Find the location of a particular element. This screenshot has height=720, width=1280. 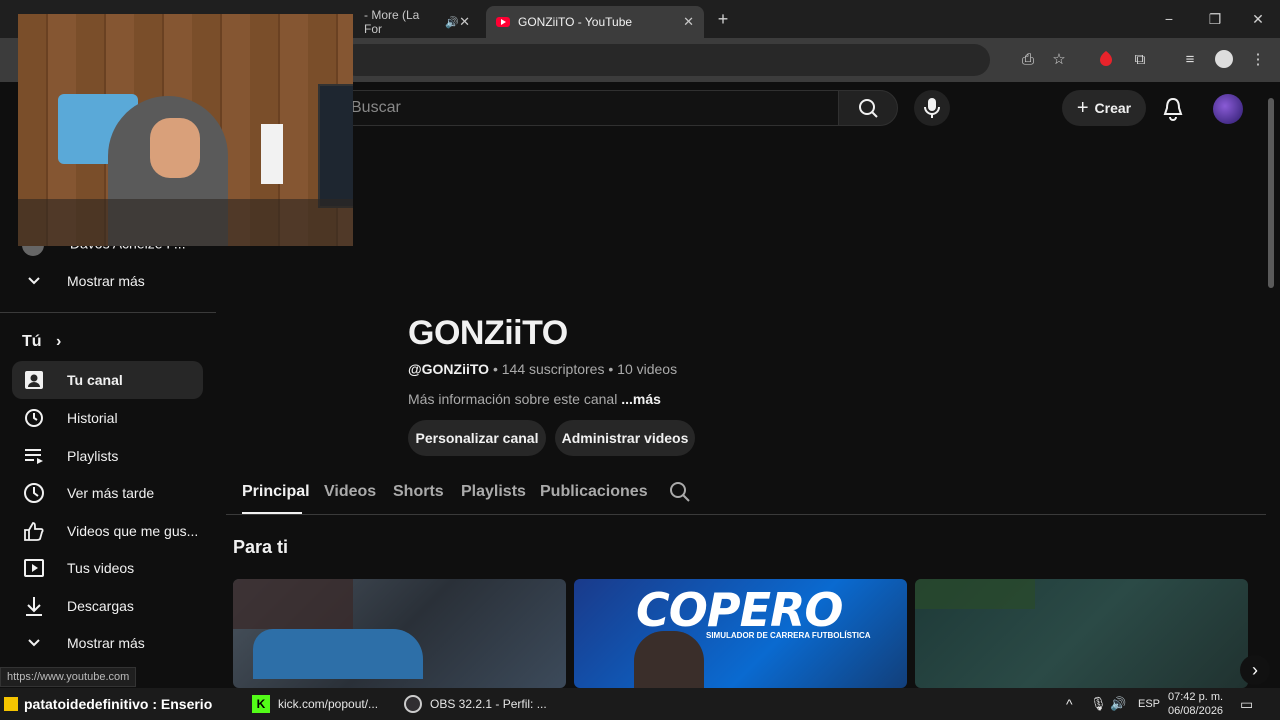

person-face is located at coordinates (175, 148).